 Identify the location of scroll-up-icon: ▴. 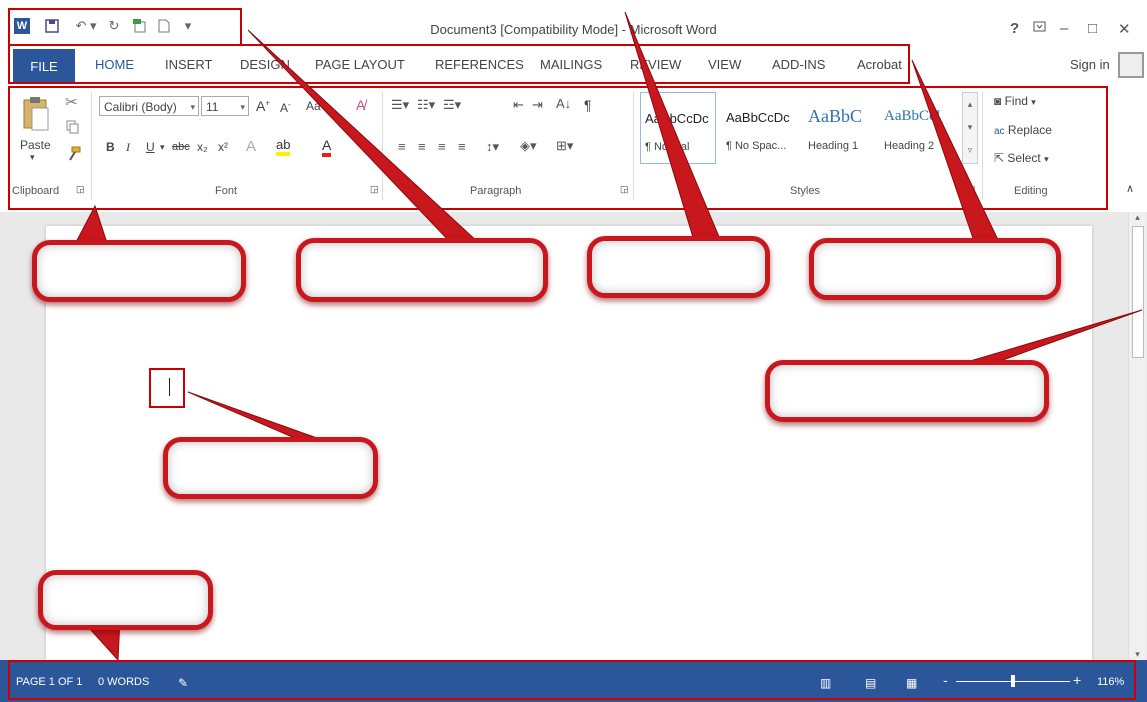
(1137, 217).